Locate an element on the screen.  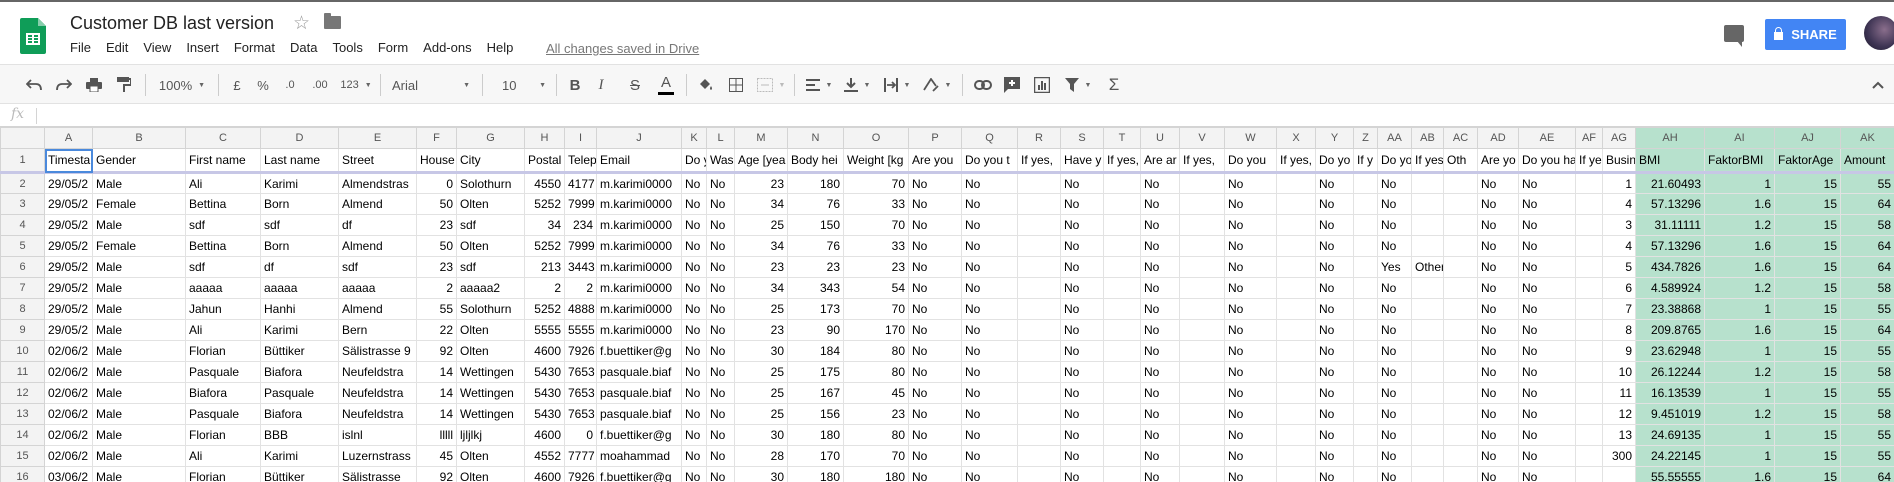
cell: 55.55555 is located at coordinates (1670, 474).